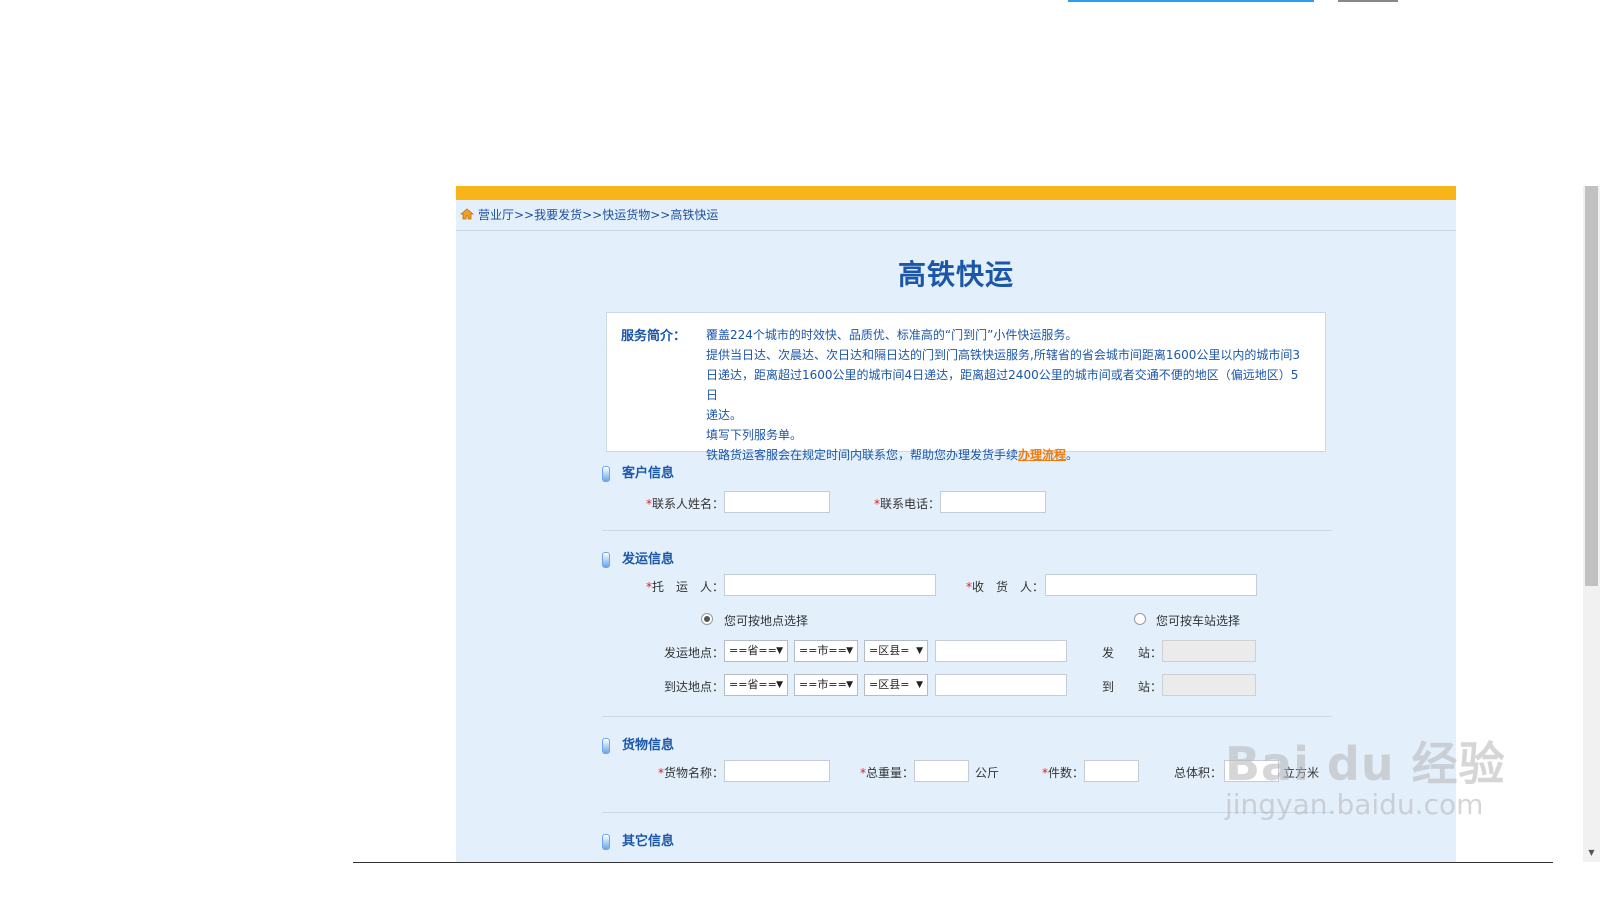 This screenshot has width=1600, height=900. What do you see at coordinates (777, 502) in the screenshot?
I see `contact-name-input` at bounding box center [777, 502].